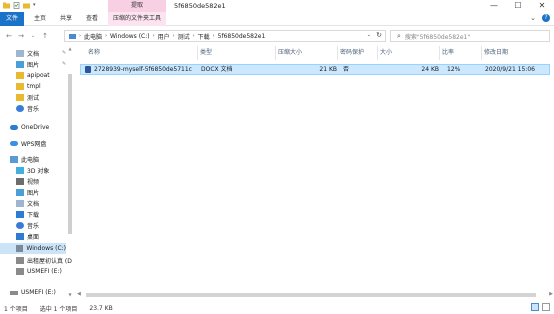 Image resolution: width=554 pixels, height=314 pixels. I want to click on drive-c-icon, so click(20, 248).